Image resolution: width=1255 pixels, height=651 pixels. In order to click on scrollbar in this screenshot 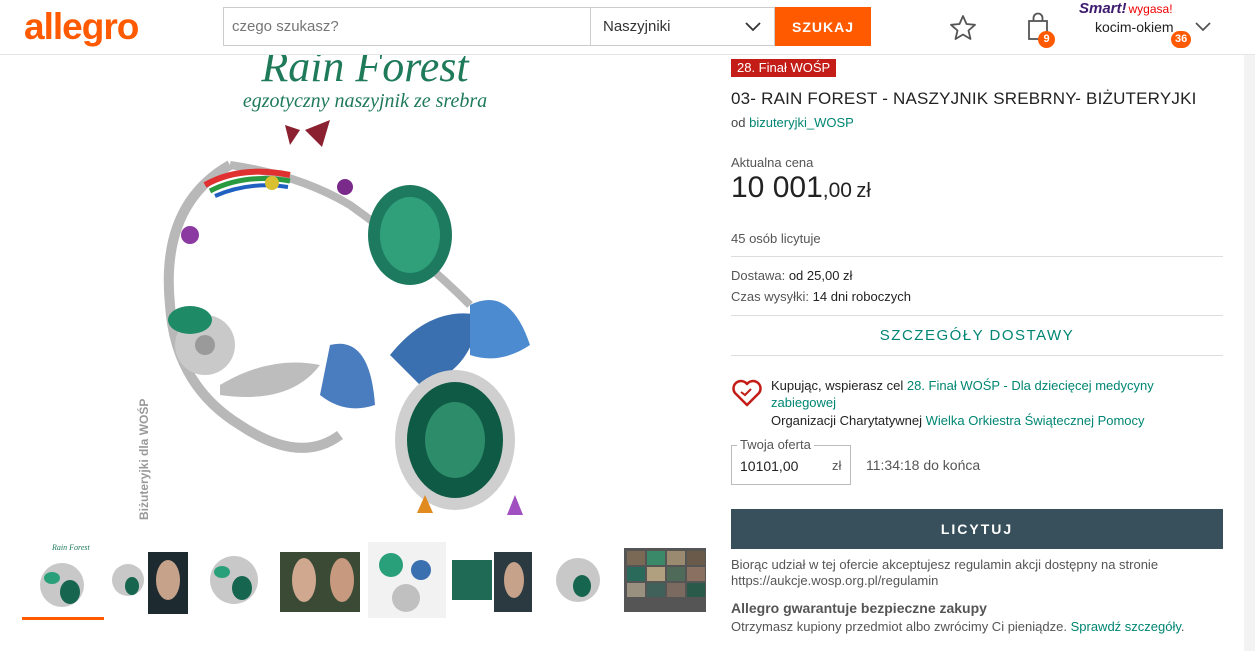, I will do `click(1249, 353)`.